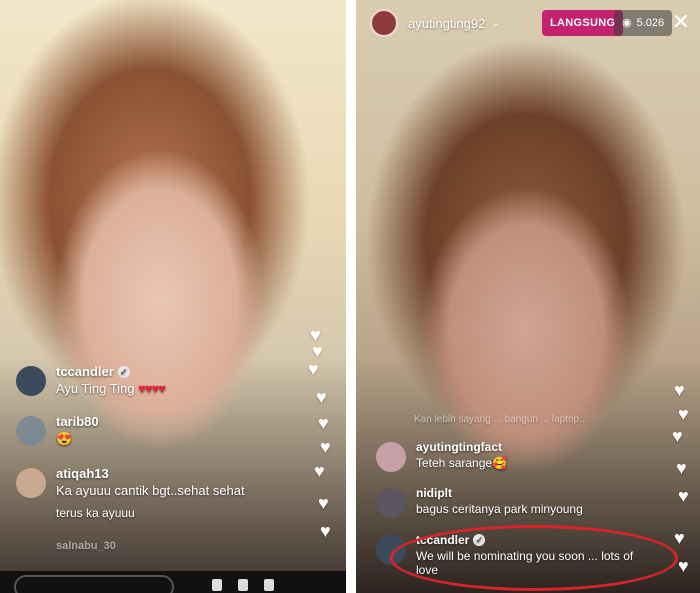 The width and height of the screenshot is (700, 593). I want to click on comment-username: atiqah13, so click(150, 473).